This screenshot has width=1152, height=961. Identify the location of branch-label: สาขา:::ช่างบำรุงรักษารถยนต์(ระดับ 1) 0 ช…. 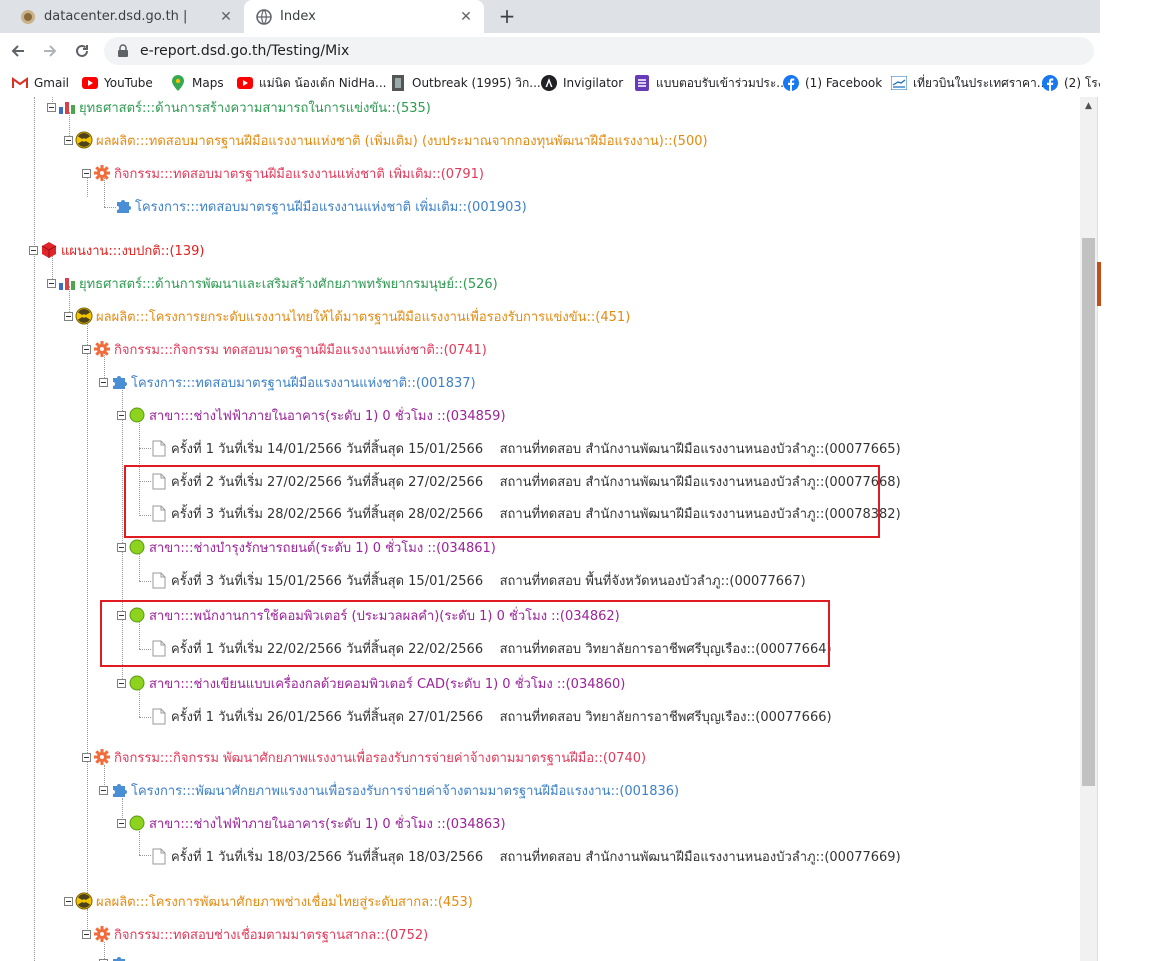
(322, 548).